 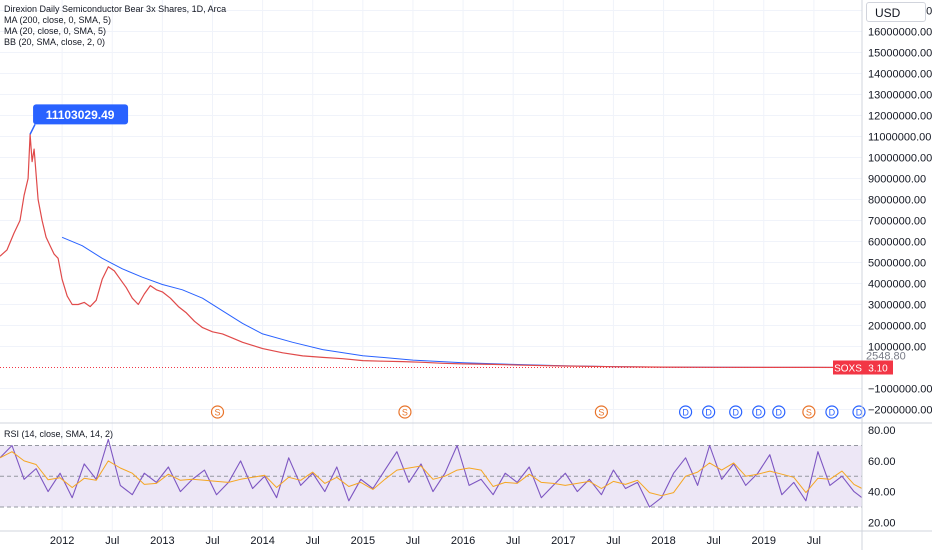 I want to click on legend-bb: BB (20, SMA, close, 2, 0), so click(x=115, y=42).